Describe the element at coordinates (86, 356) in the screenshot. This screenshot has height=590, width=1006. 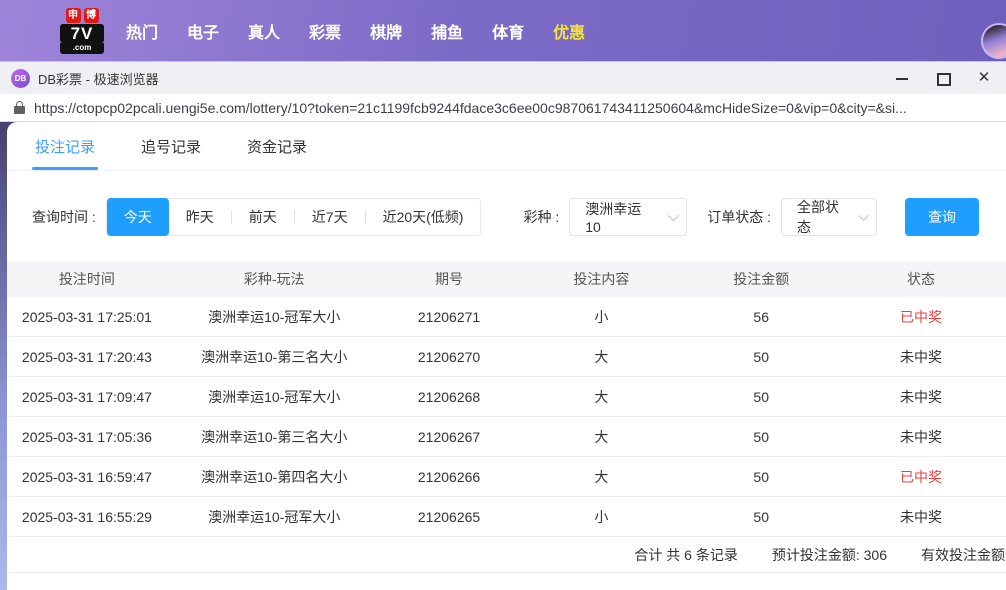
I see `cell-bet-time: 2025-03-31 17:20:43` at that location.